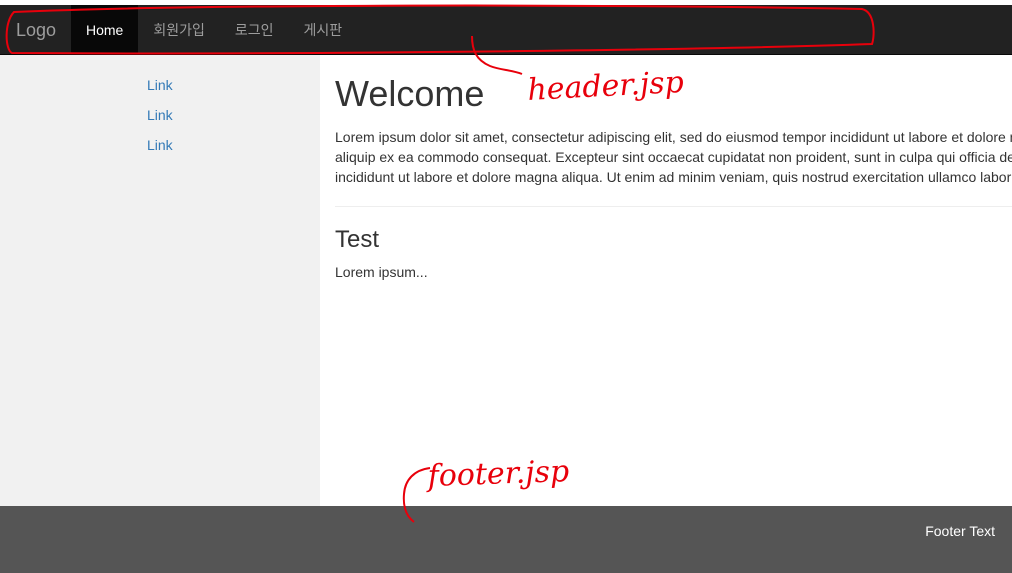 The width and height of the screenshot is (1012, 573). What do you see at coordinates (160, 85) in the screenshot?
I see `sidebar-link-1: Link` at bounding box center [160, 85].